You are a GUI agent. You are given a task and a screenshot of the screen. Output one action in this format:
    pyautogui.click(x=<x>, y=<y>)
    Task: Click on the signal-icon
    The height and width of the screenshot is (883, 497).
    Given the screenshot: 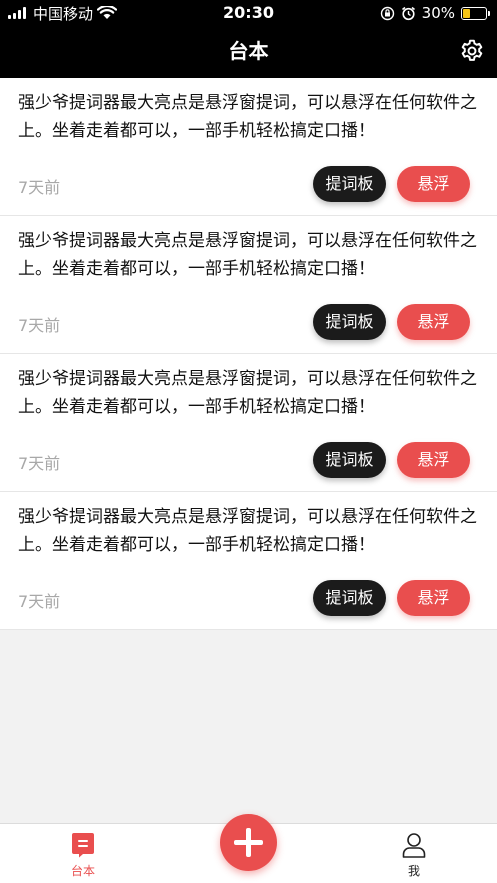 What is the action you would take?
    pyautogui.click(x=17, y=13)
    